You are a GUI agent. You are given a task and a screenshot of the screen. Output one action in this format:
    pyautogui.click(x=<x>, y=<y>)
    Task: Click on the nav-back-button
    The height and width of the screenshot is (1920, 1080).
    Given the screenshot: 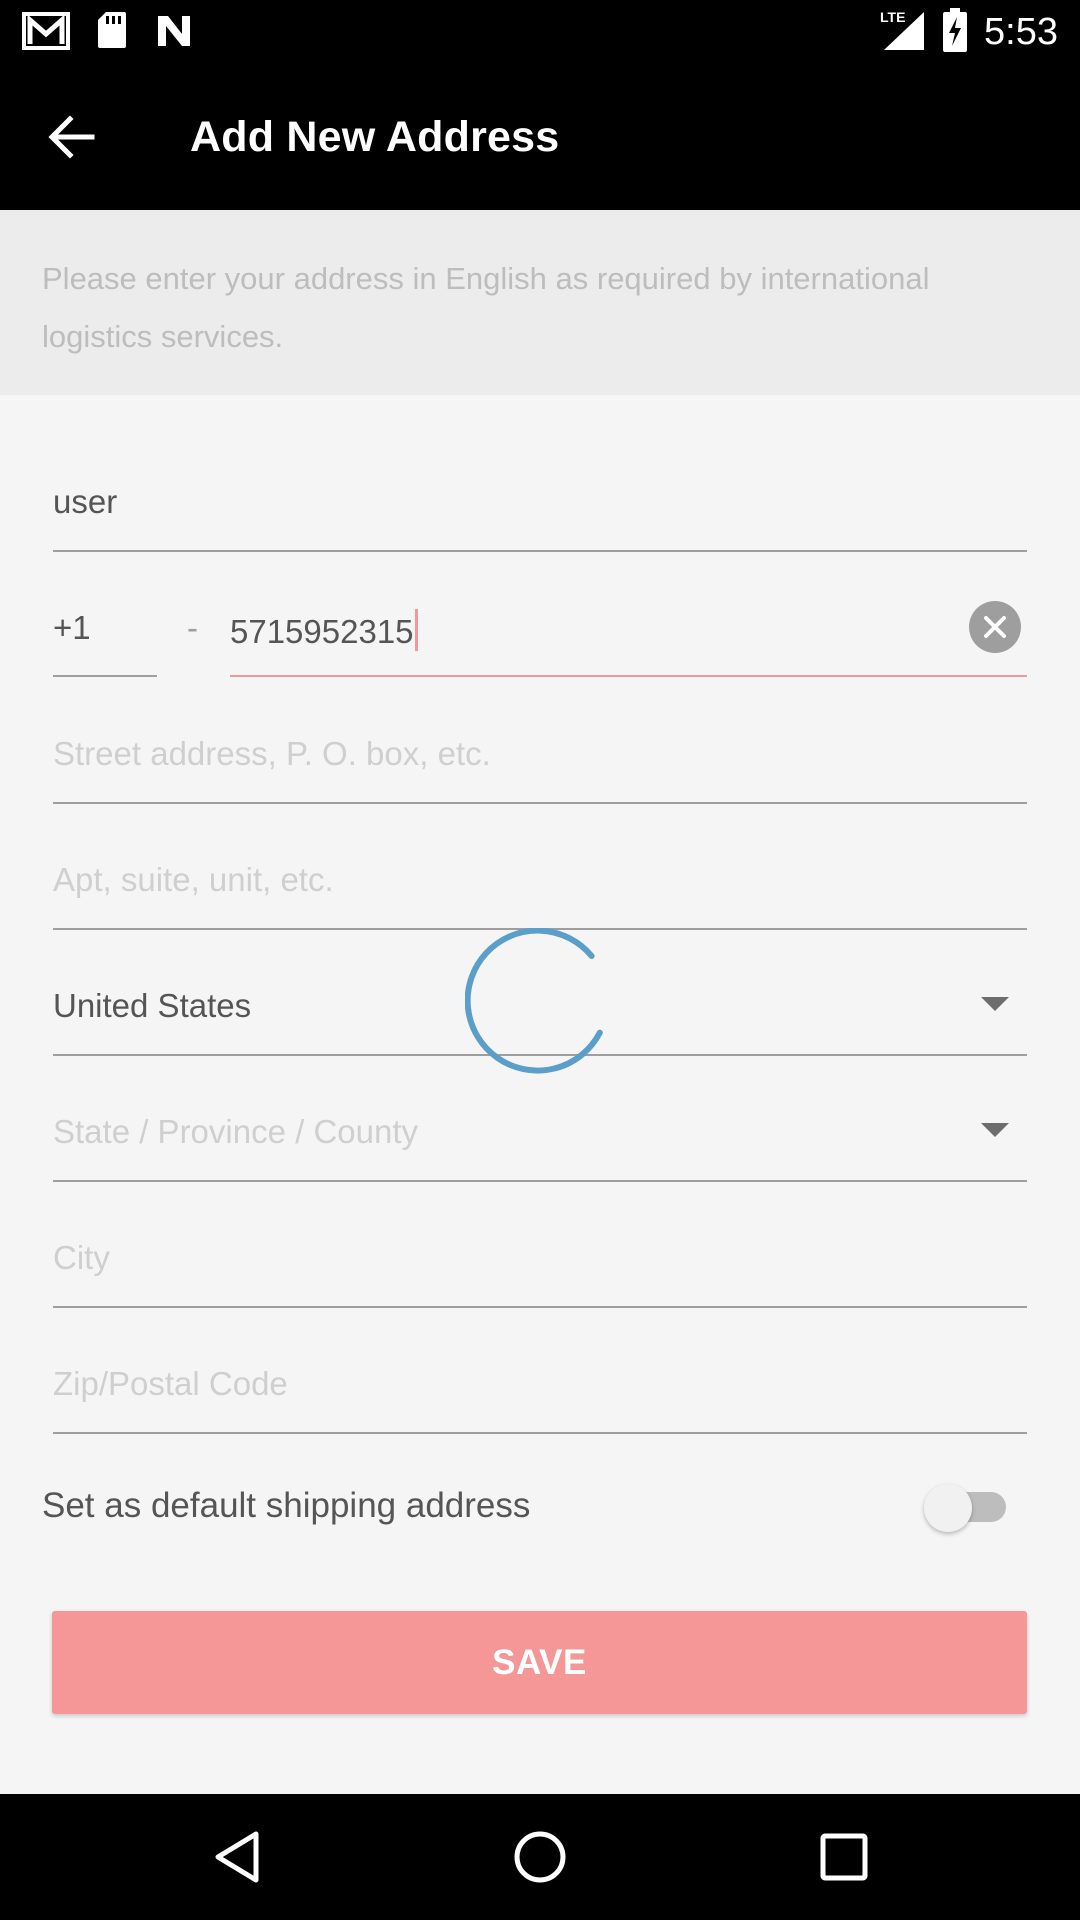 What is the action you would take?
    pyautogui.click(x=237, y=1857)
    